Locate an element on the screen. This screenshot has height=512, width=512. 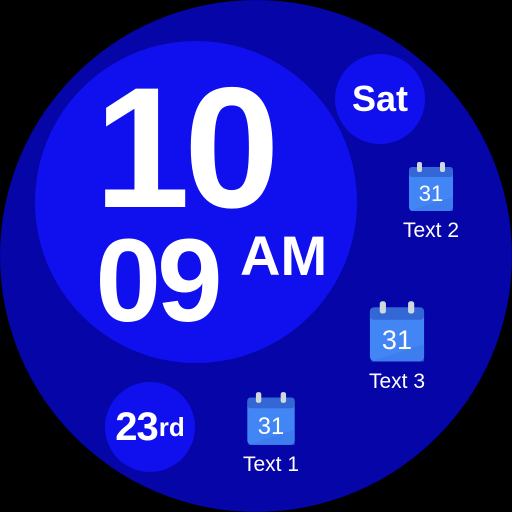
hour-display: 10 is located at coordinates (186, 148).